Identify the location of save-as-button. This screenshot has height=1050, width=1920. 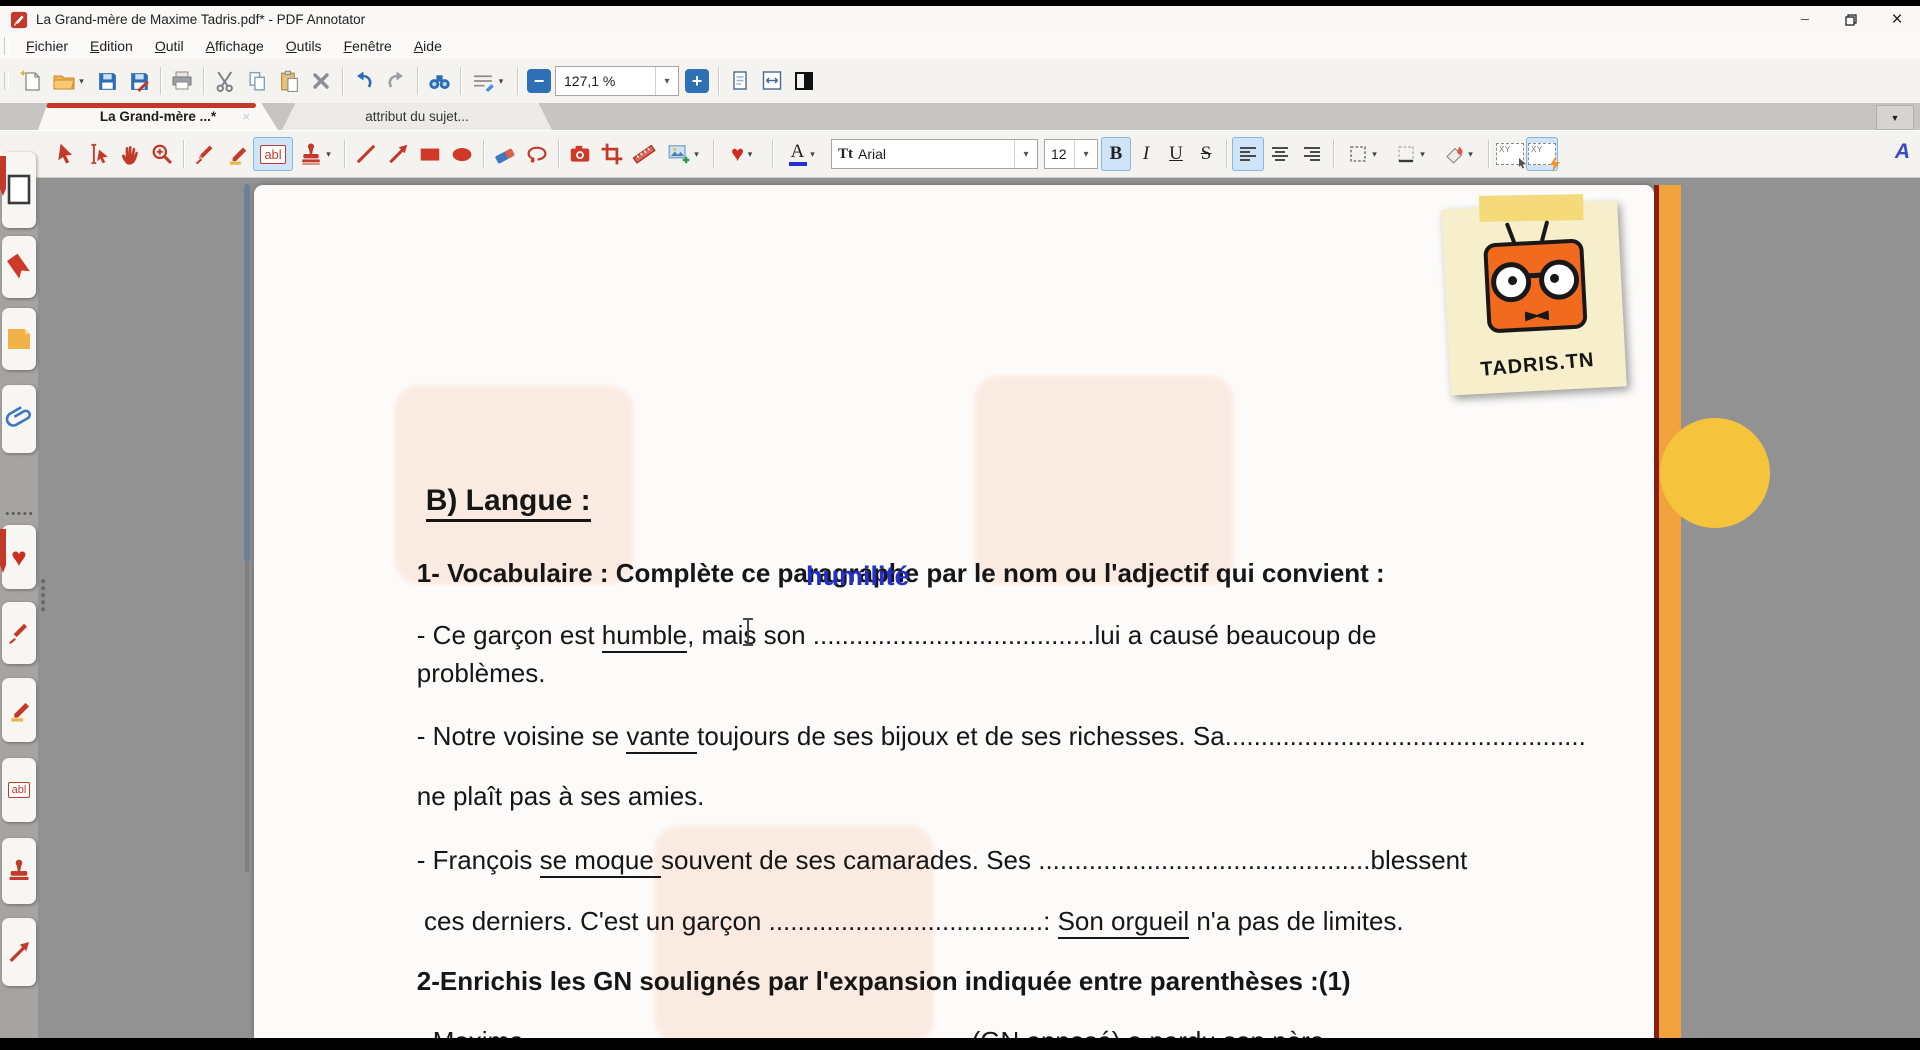
(139, 81).